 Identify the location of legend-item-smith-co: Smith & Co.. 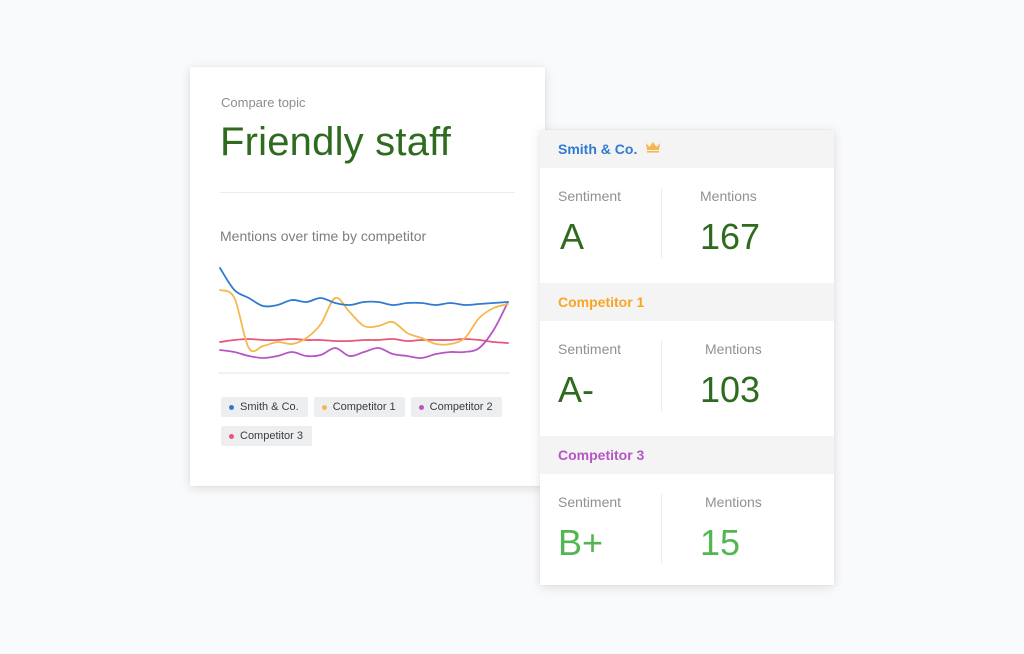
(264, 407).